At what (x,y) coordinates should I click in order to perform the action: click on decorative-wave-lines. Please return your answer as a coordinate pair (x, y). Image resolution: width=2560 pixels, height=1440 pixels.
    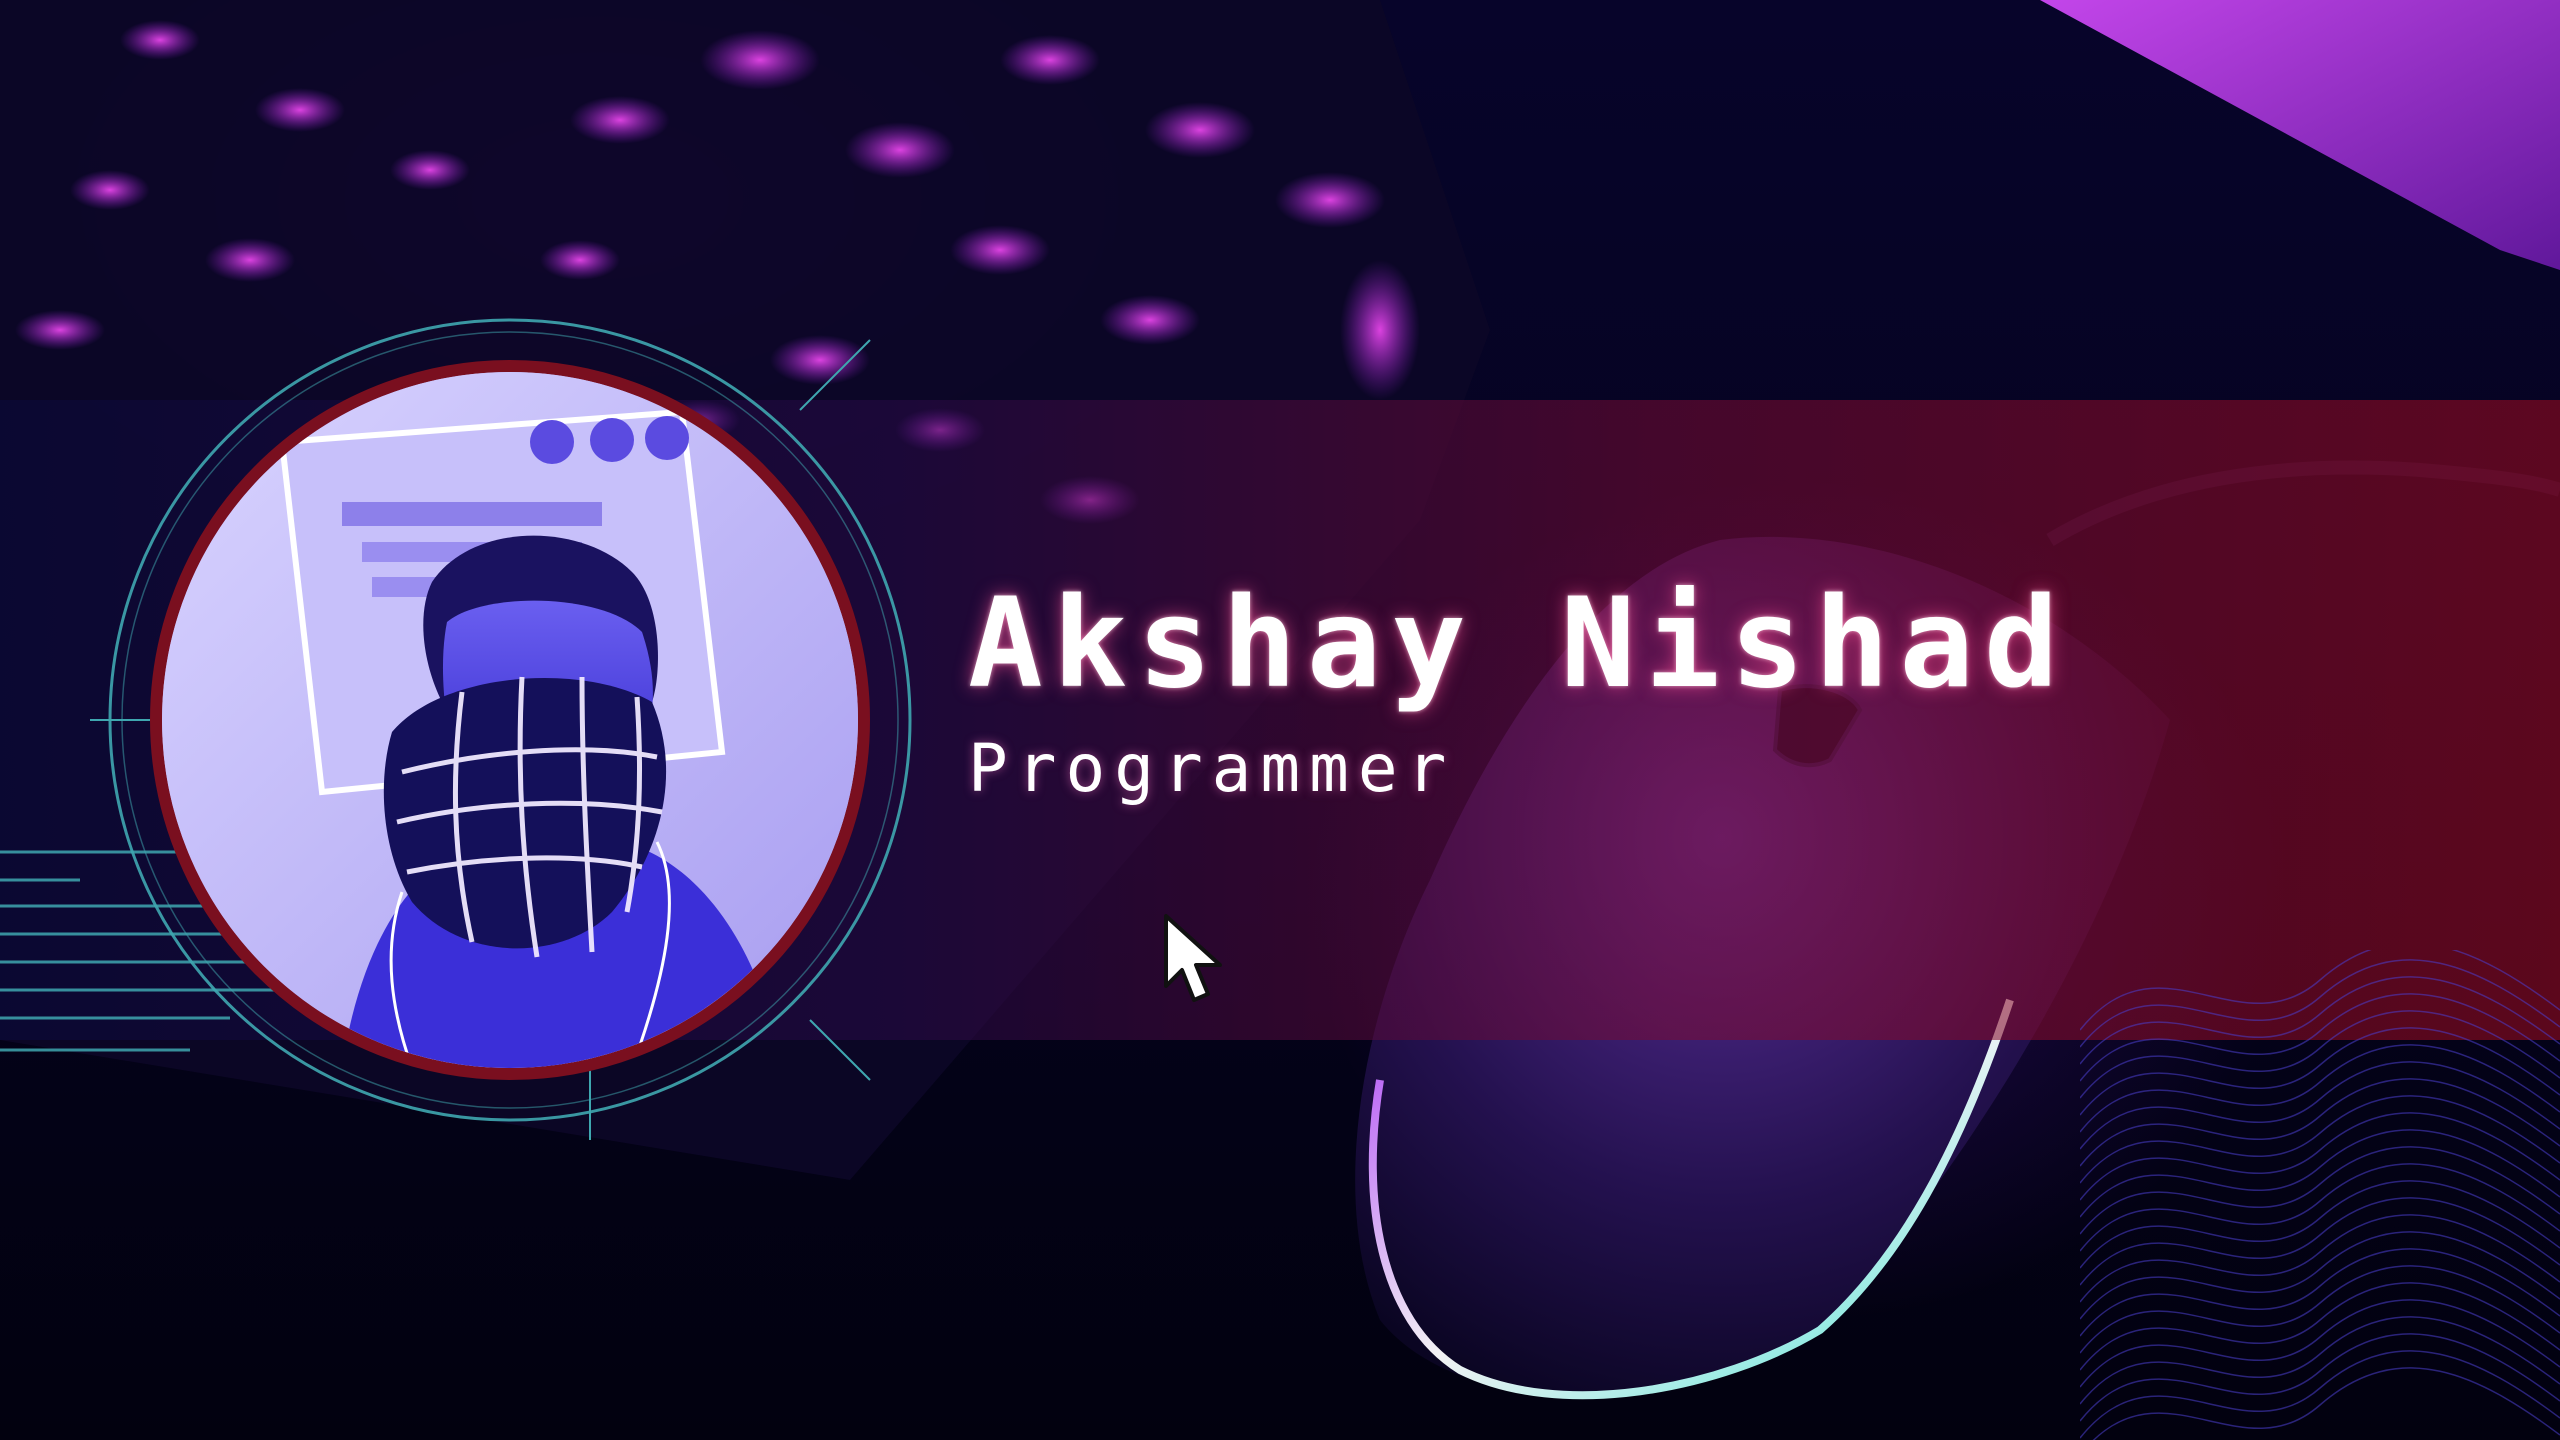
    Looking at the image, I should click on (2320, 1195).